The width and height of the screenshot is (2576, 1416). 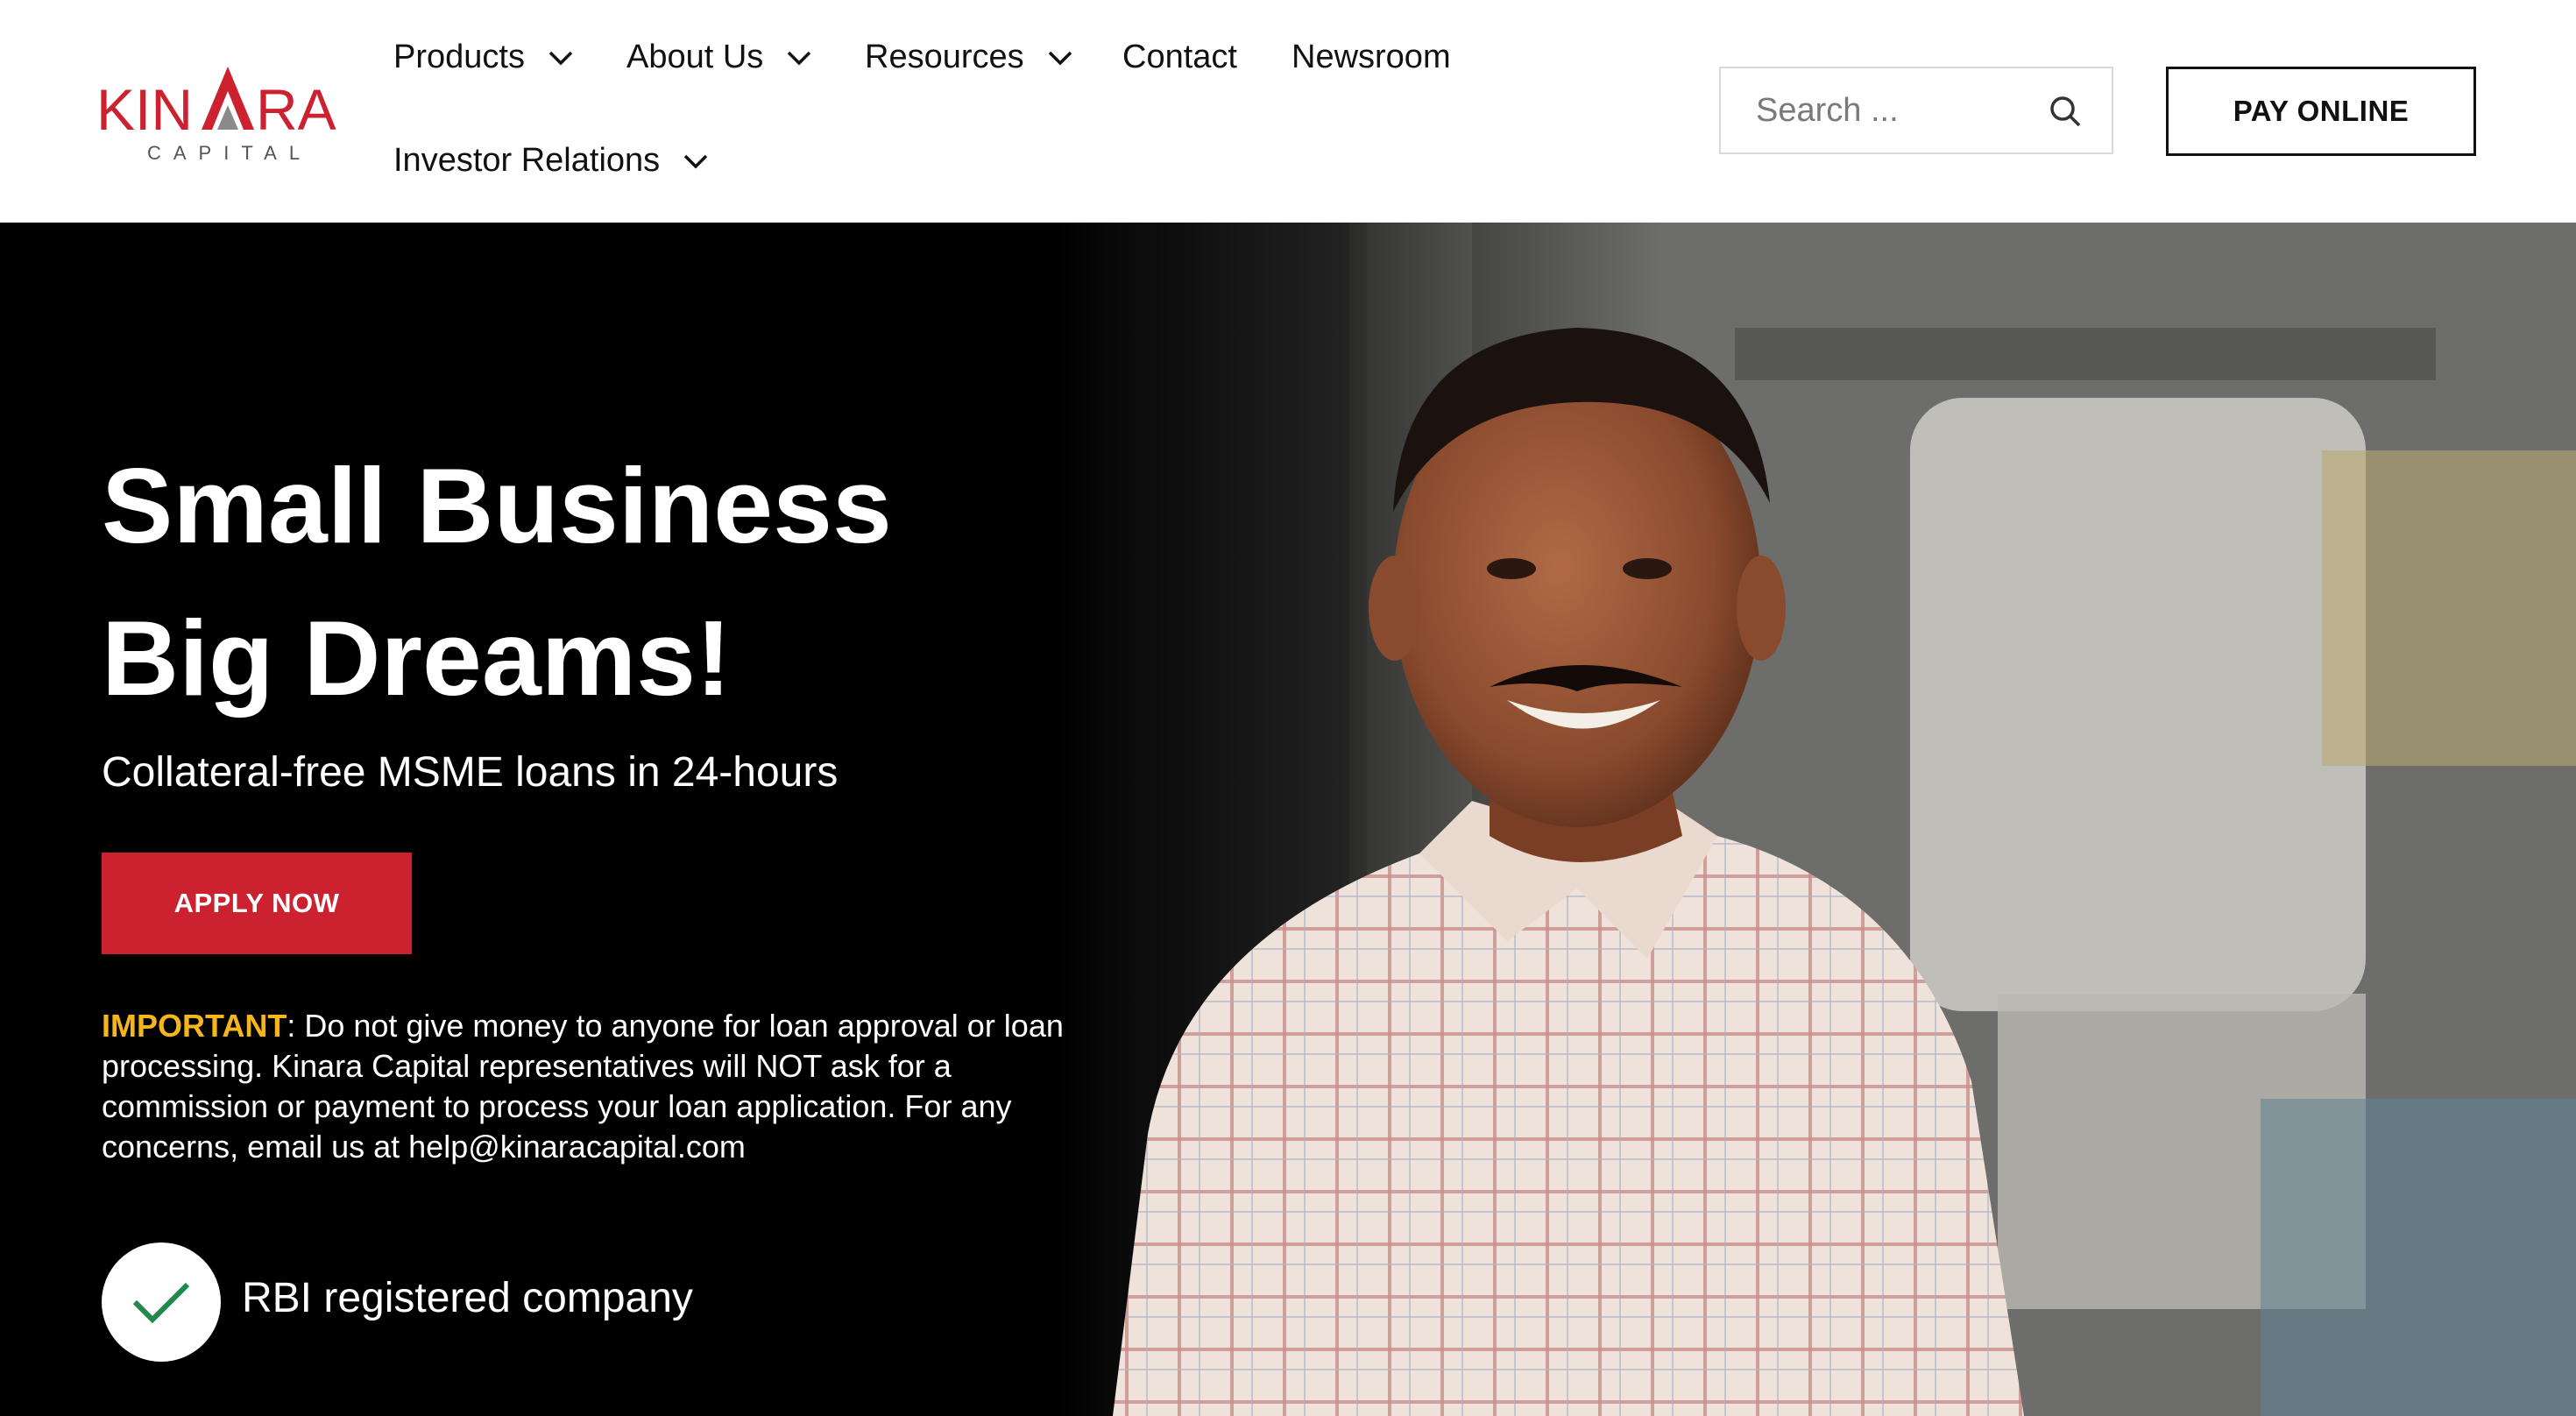 I want to click on nav-newsroom: Newsroom, so click(x=1371, y=57).